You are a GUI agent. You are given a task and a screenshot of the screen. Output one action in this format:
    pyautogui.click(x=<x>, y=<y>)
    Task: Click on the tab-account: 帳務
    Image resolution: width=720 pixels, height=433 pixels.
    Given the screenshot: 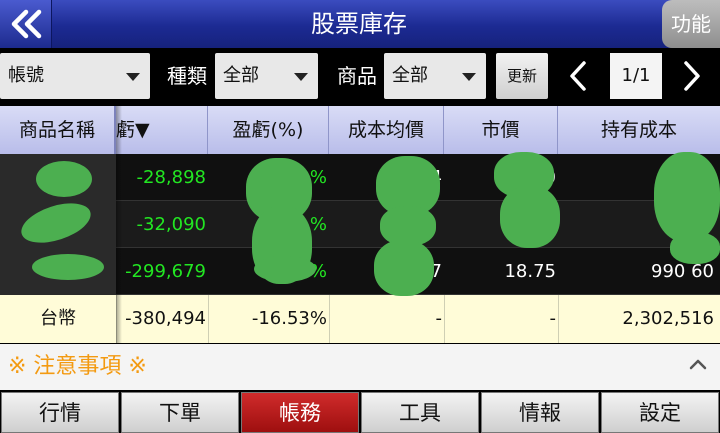 What is the action you would take?
    pyautogui.click(x=300, y=412)
    